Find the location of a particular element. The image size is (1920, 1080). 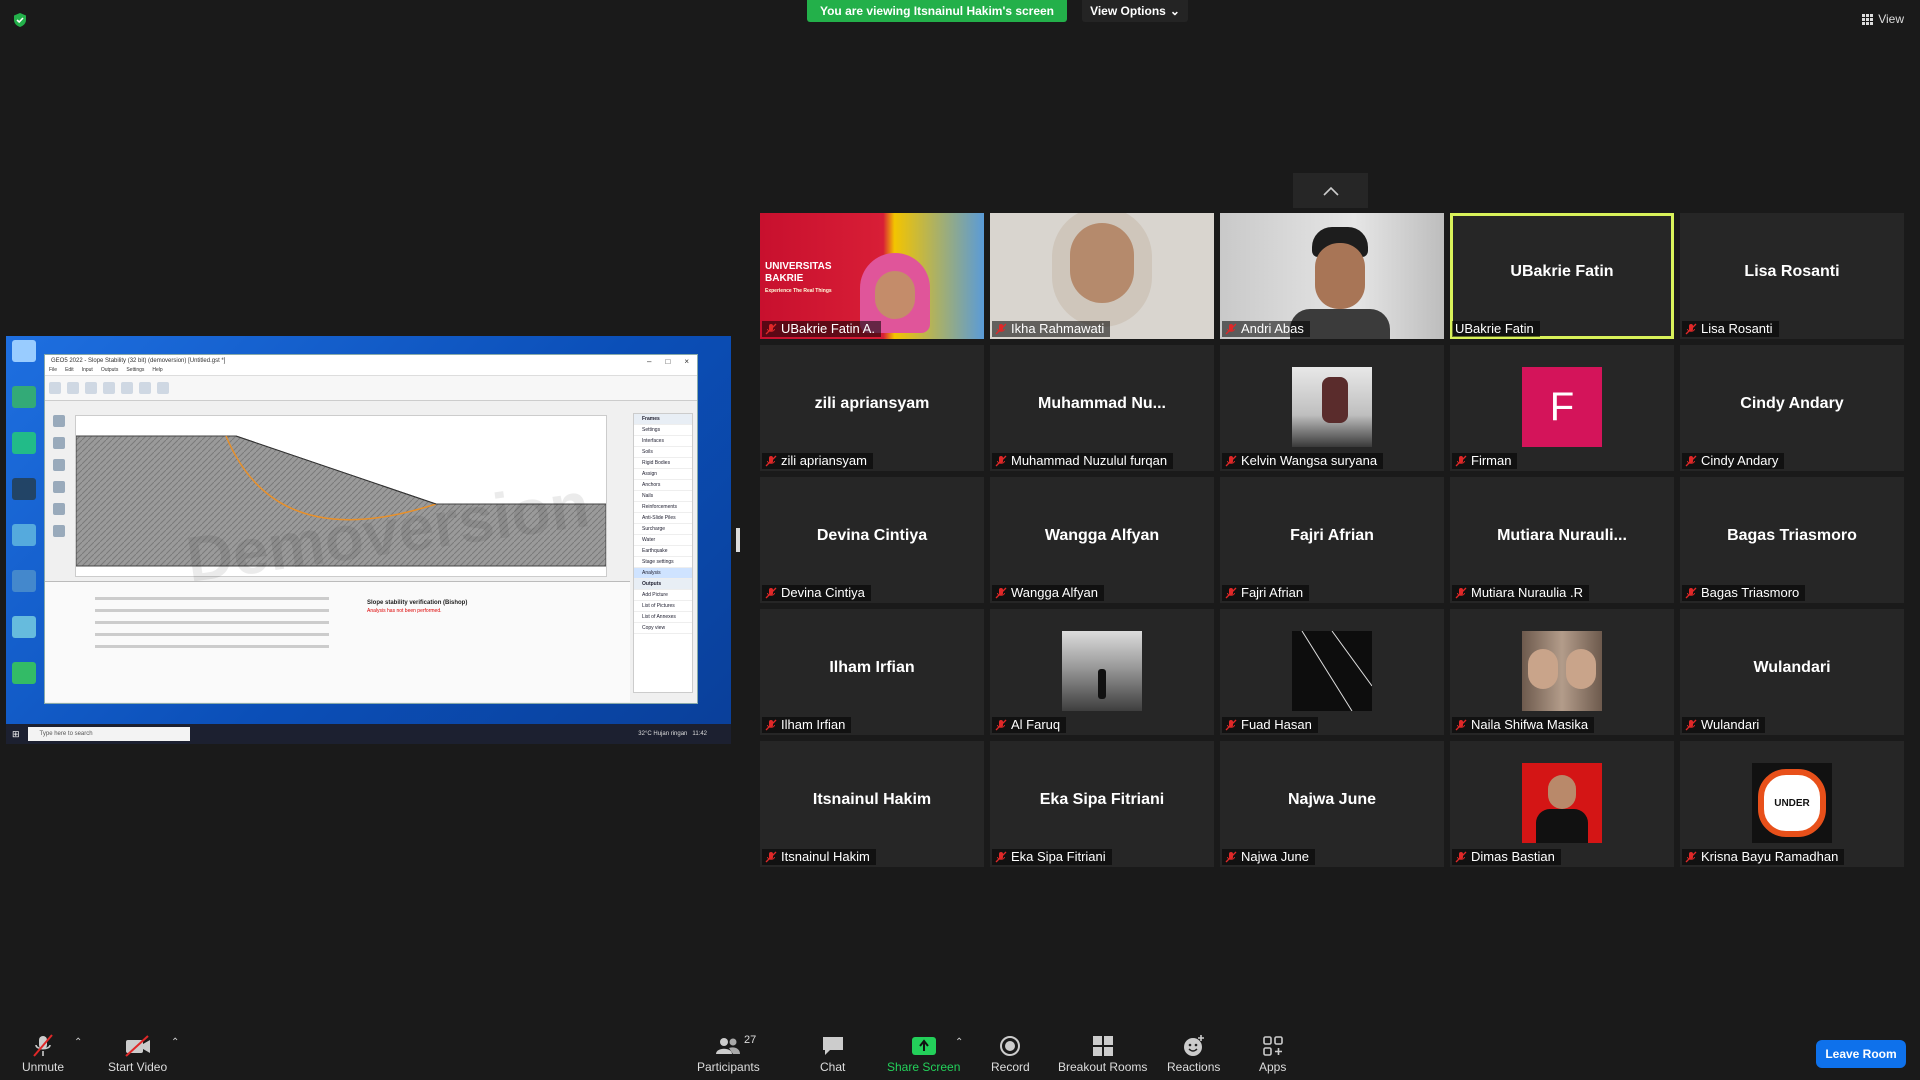

video-options-caret-icon: ⌃ is located at coordinates (175, 1042).